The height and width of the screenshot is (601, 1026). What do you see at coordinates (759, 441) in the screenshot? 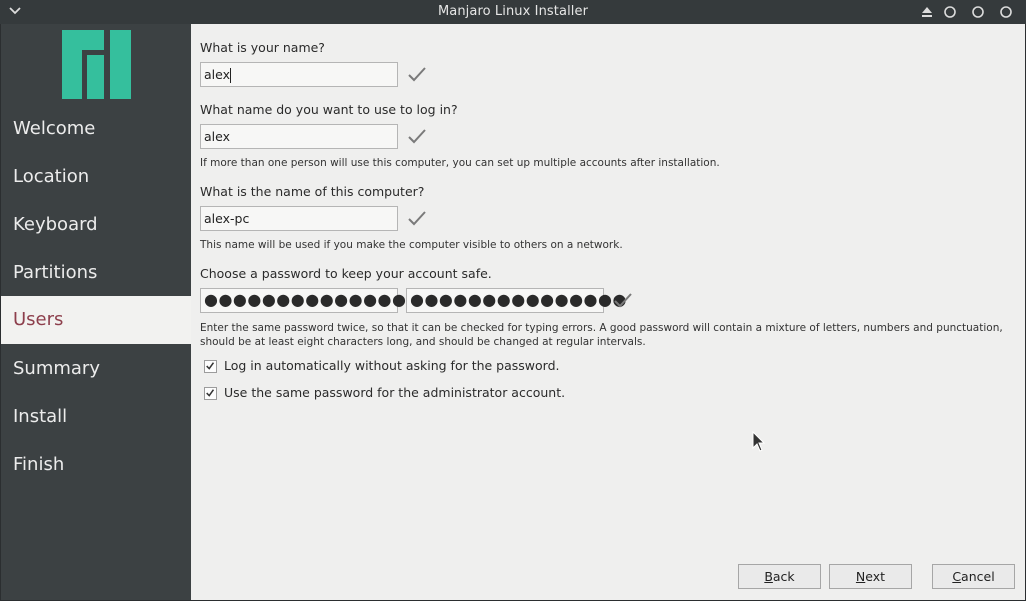
I see `mouse-pointer-icon` at bounding box center [759, 441].